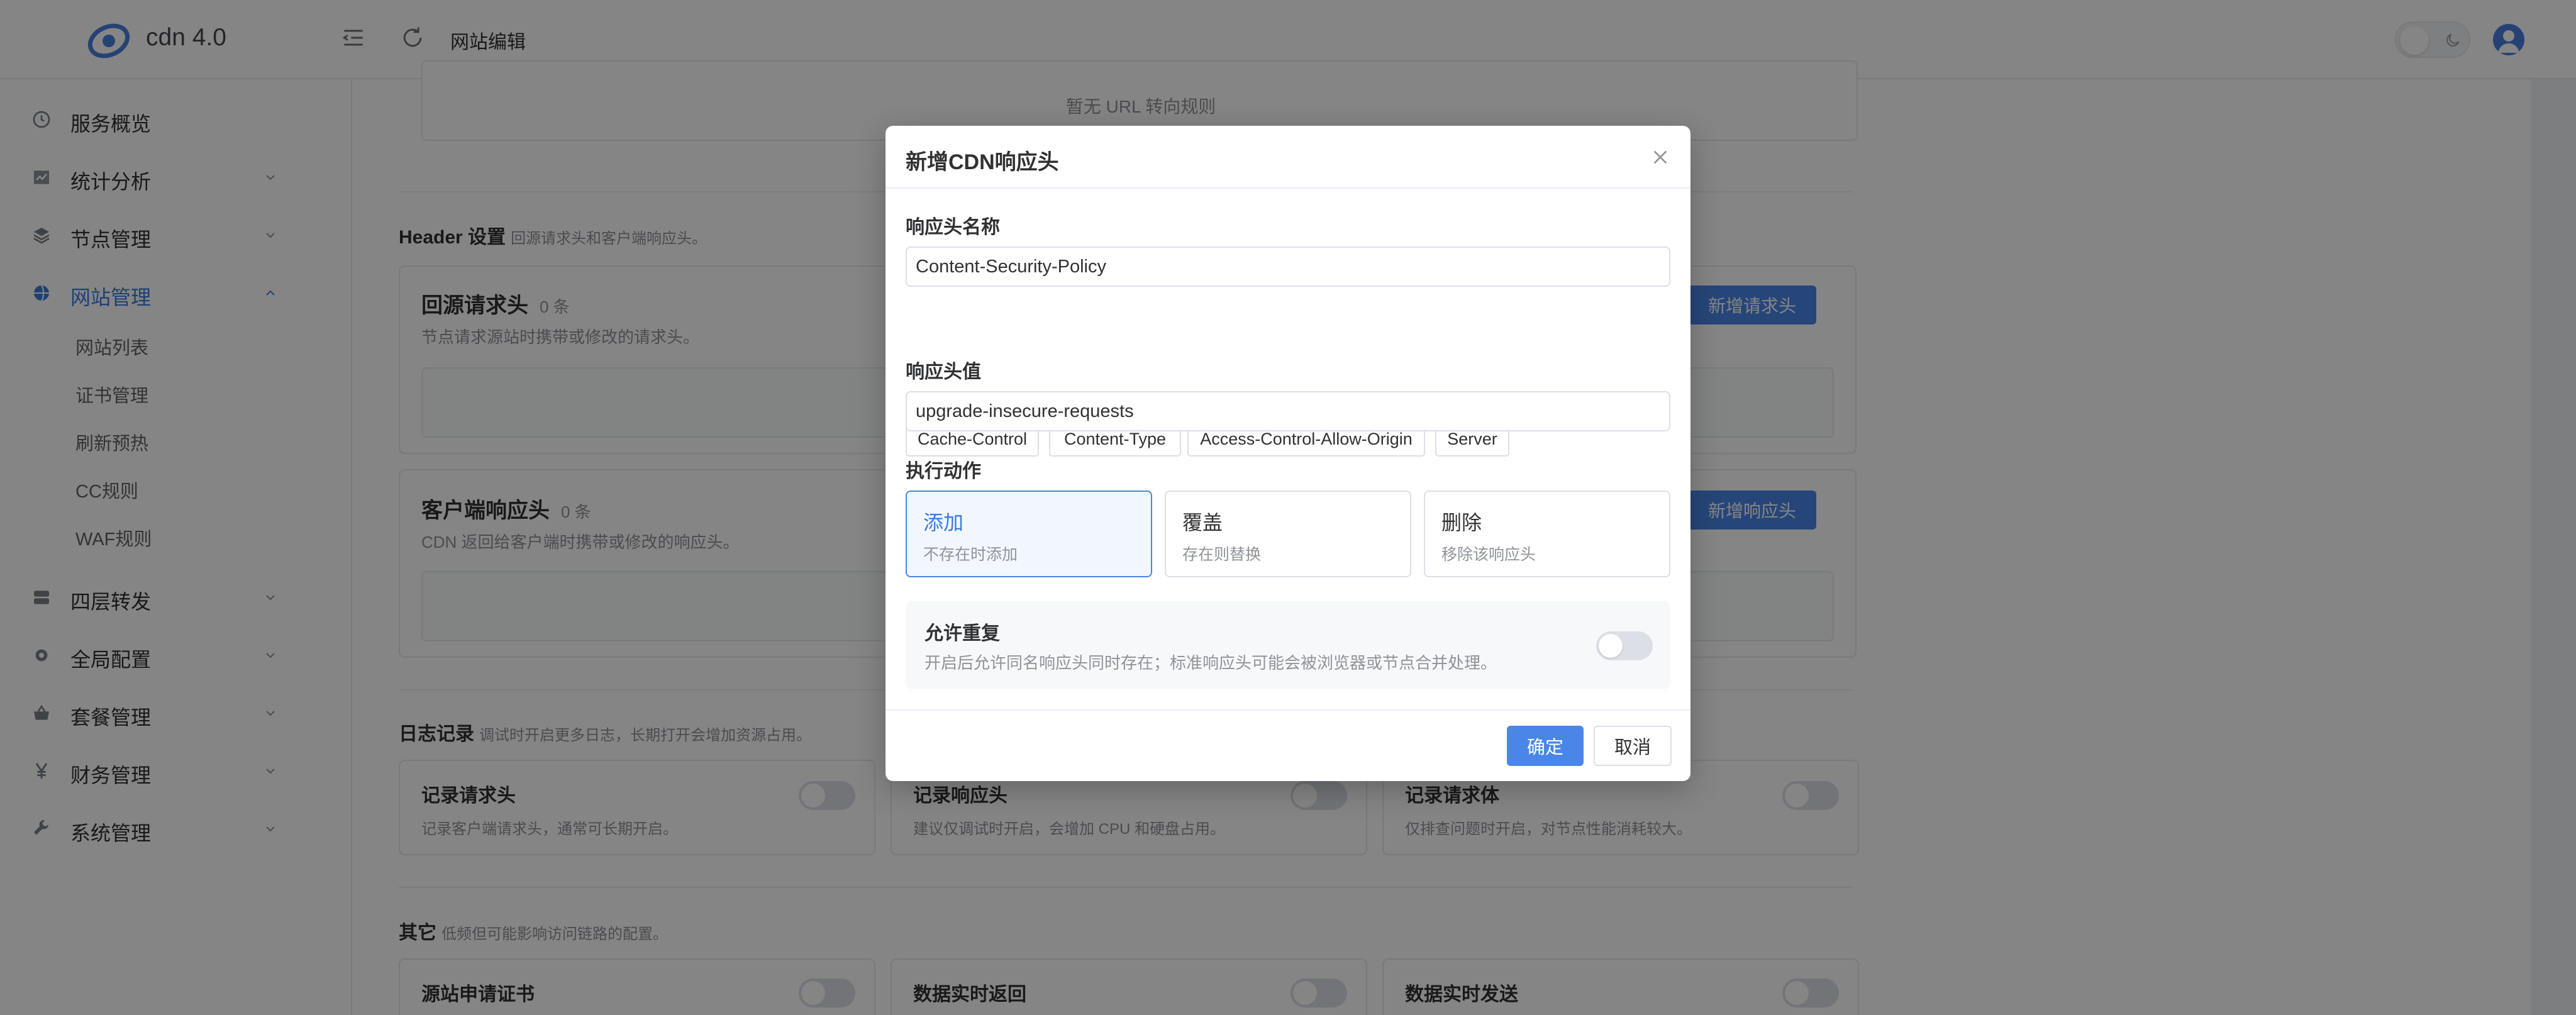  I want to click on header-name-label: 响应头名称, so click(953, 228).